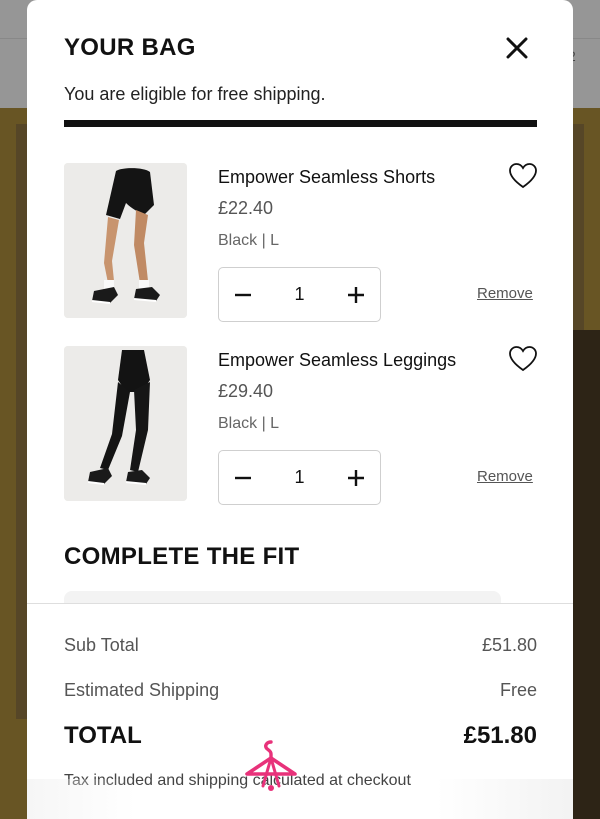 The width and height of the screenshot is (600, 819). I want to click on close-icon, so click(517, 48).